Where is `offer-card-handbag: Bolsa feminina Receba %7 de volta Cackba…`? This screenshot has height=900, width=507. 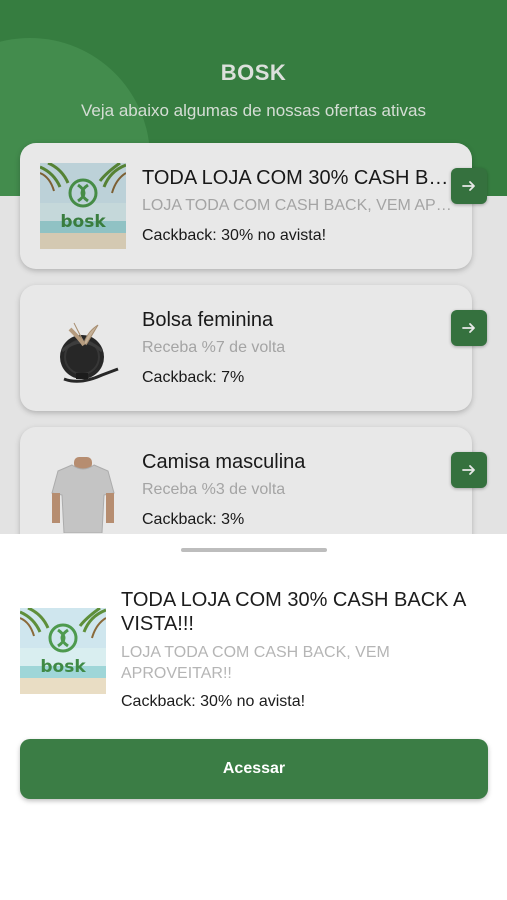
offer-card-handbag: Bolsa feminina Receba %7 de volta Cackba… is located at coordinates (246, 348).